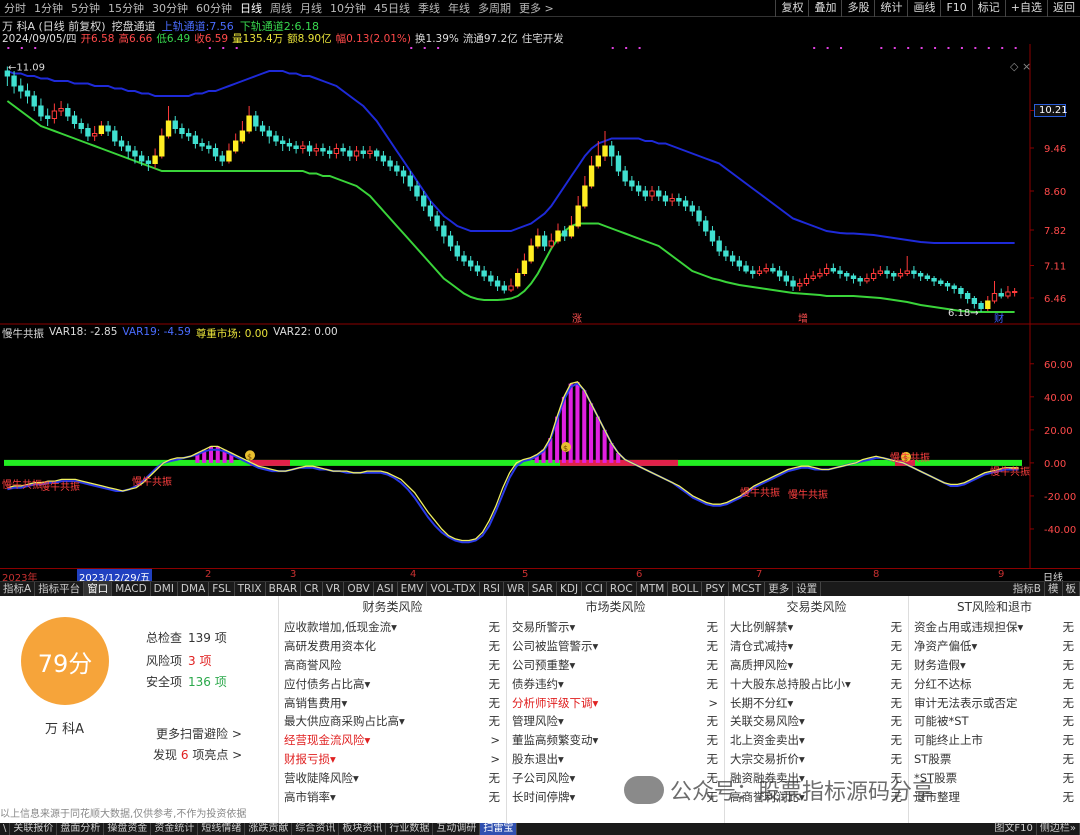 The image size is (1080, 835). Describe the element at coordinates (199, 733) in the screenshot. I see `more-risk-link: 更多扫雷避险 >` at that location.